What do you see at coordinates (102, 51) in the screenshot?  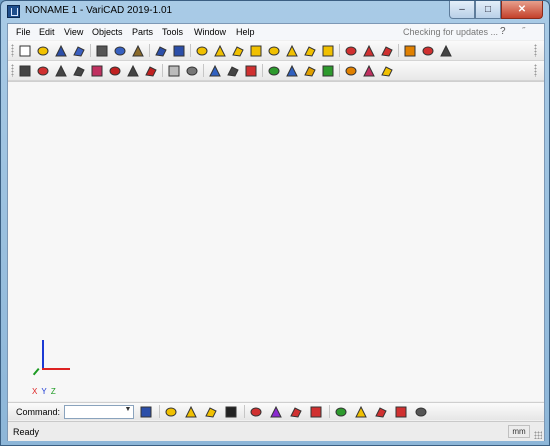 I see `print-icon` at bounding box center [102, 51].